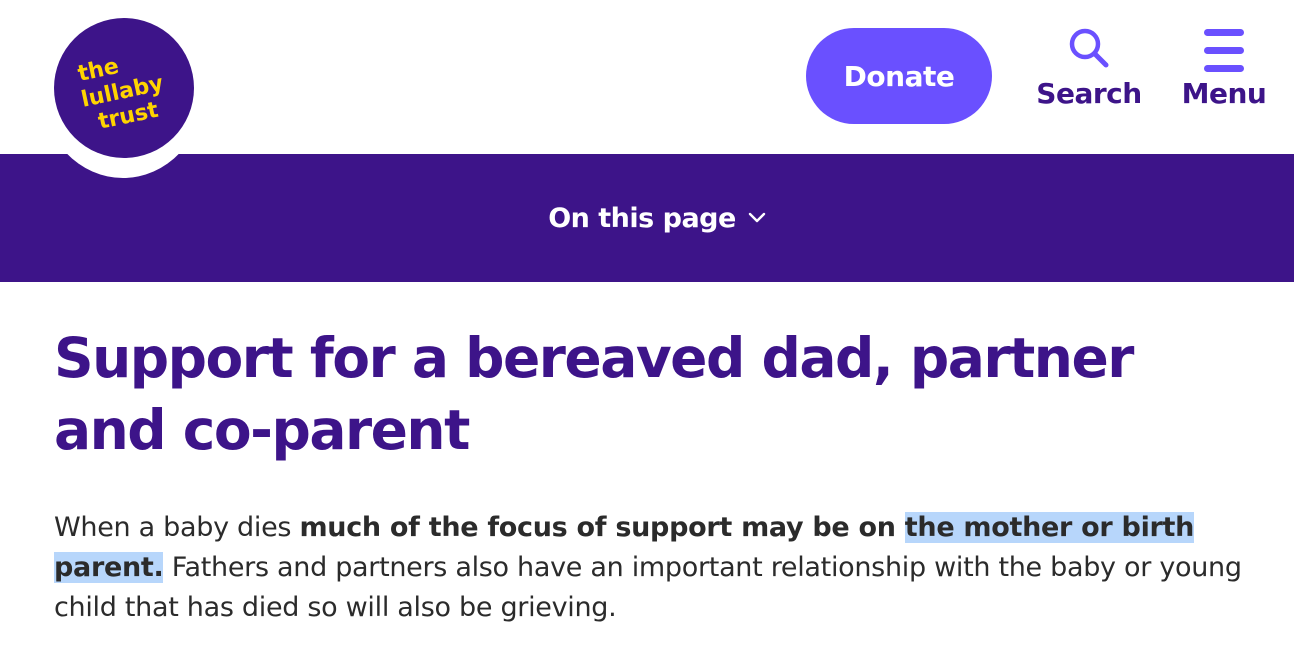 This screenshot has width=1294, height=658. Describe the element at coordinates (1224, 50) in the screenshot. I see `hamburger-menu-icon` at that location.